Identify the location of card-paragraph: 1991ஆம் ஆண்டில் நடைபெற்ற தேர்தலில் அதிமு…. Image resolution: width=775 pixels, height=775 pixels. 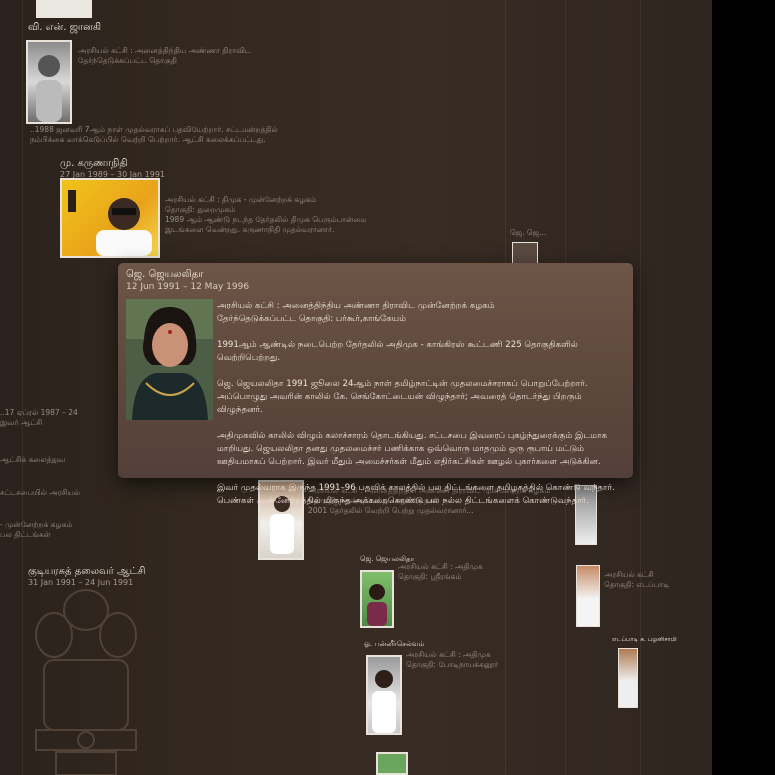
(397, 351).